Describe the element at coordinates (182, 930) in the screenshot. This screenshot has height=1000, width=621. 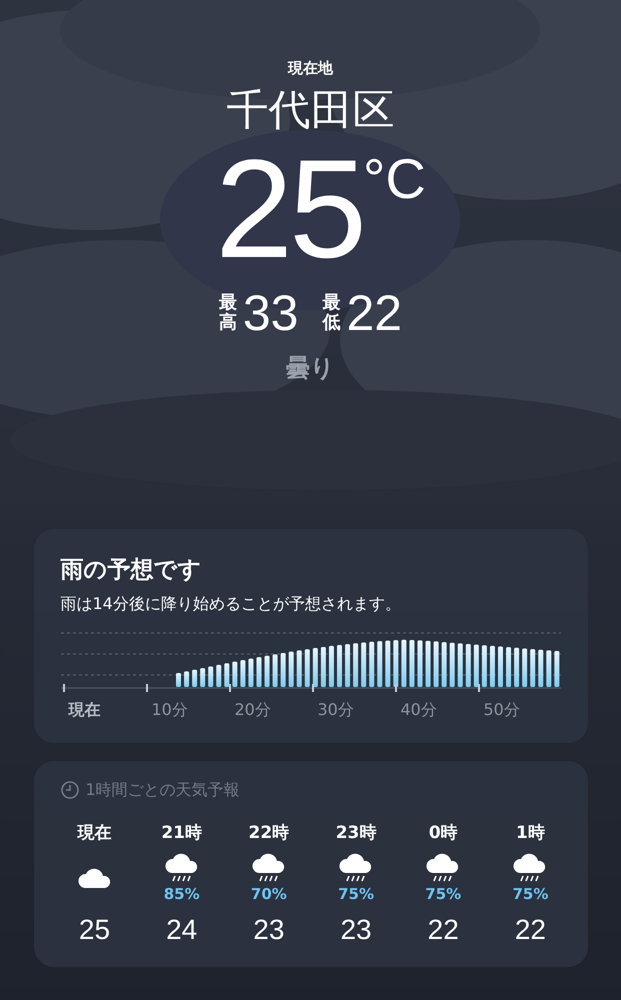
I see `hour-temperature: 24` at that location.